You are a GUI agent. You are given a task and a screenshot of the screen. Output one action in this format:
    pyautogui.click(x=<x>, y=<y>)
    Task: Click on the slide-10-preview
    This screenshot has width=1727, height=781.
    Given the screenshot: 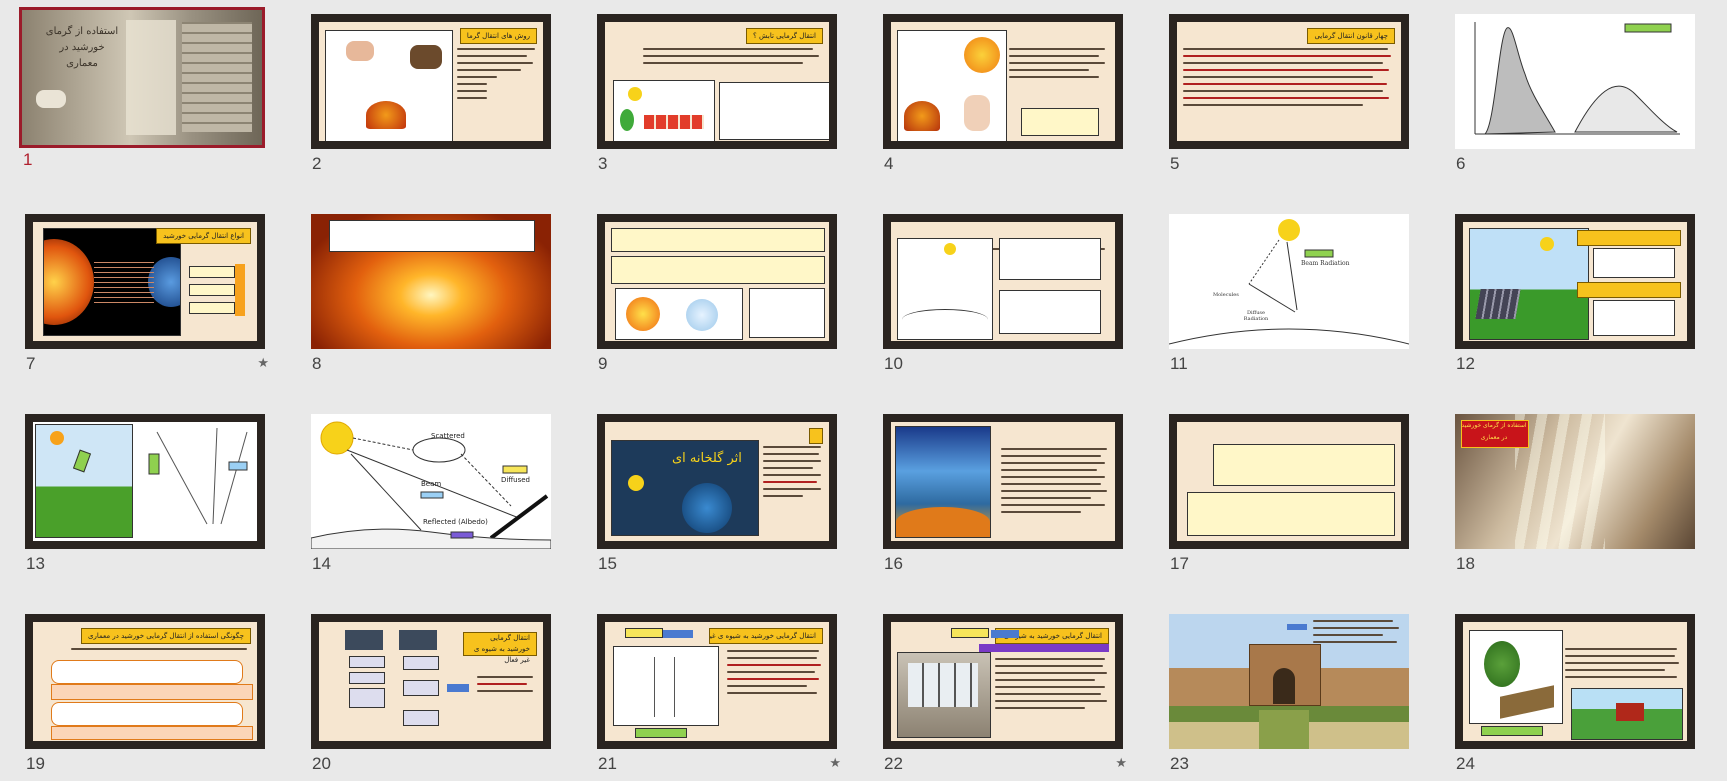 What is the action you would take?
    pyautogui.click(x=1003, y=281)
    